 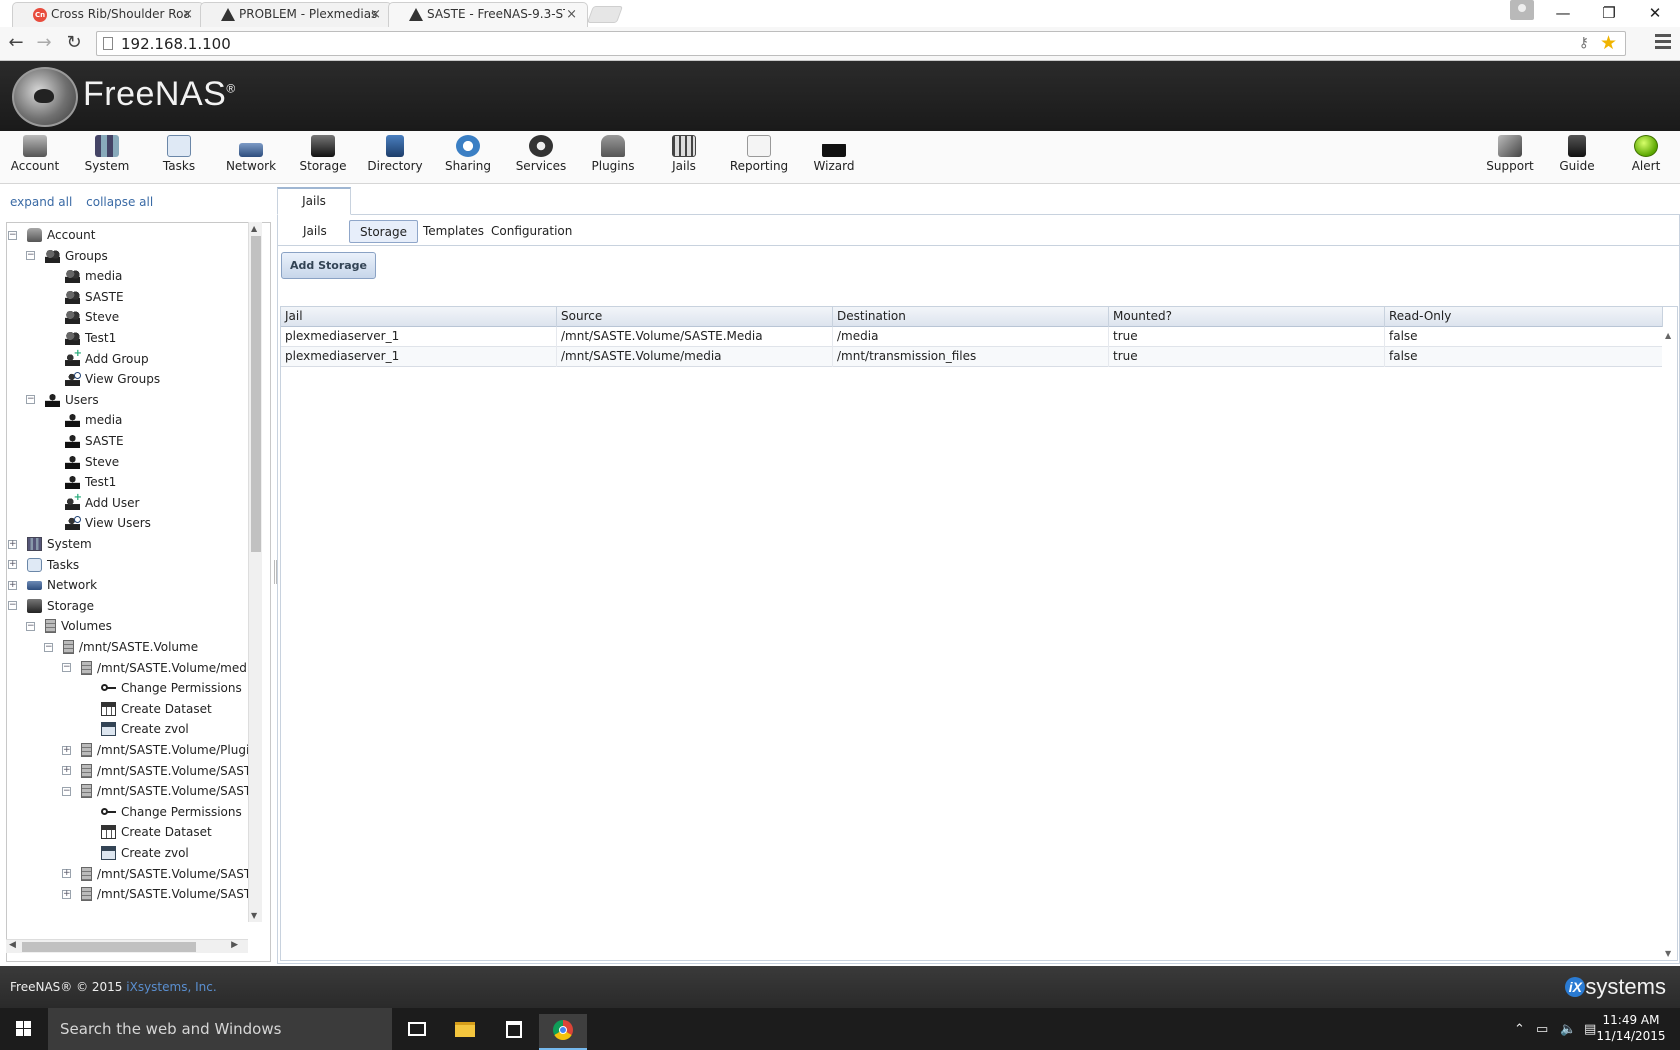 What do you see at coordinates (51, 606) in the screenshot?
I see `tree-item-storage: − Storage` at bounding box center [51, 606].